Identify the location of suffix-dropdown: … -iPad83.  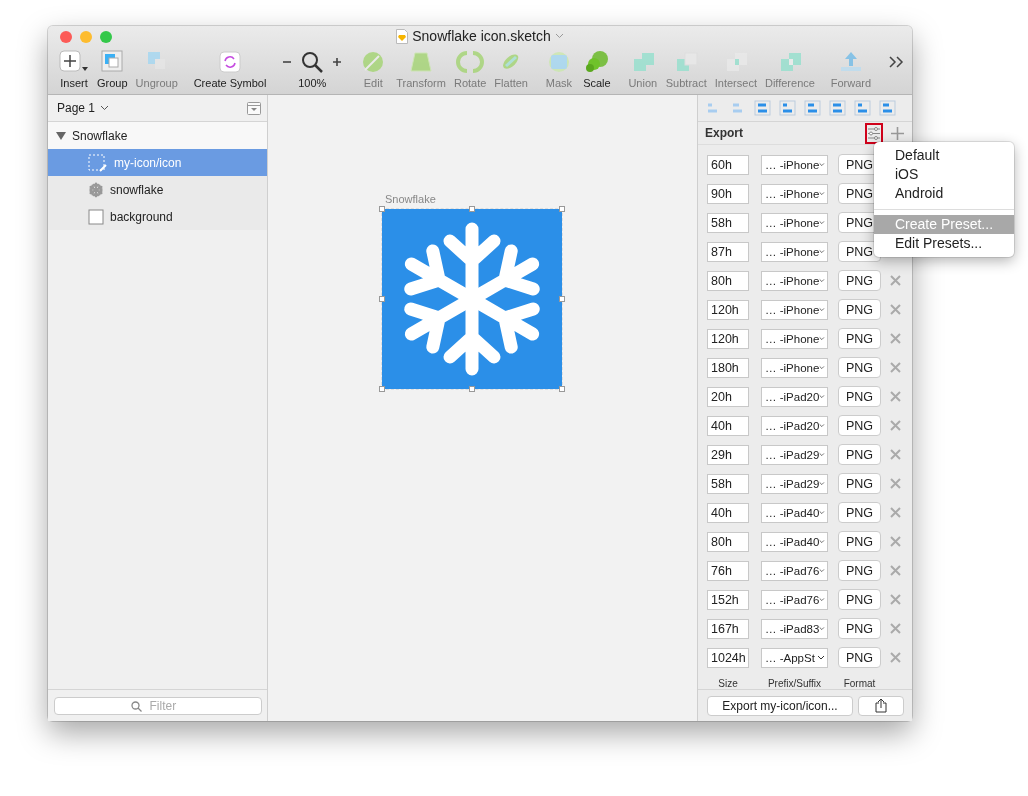
(794, 628).